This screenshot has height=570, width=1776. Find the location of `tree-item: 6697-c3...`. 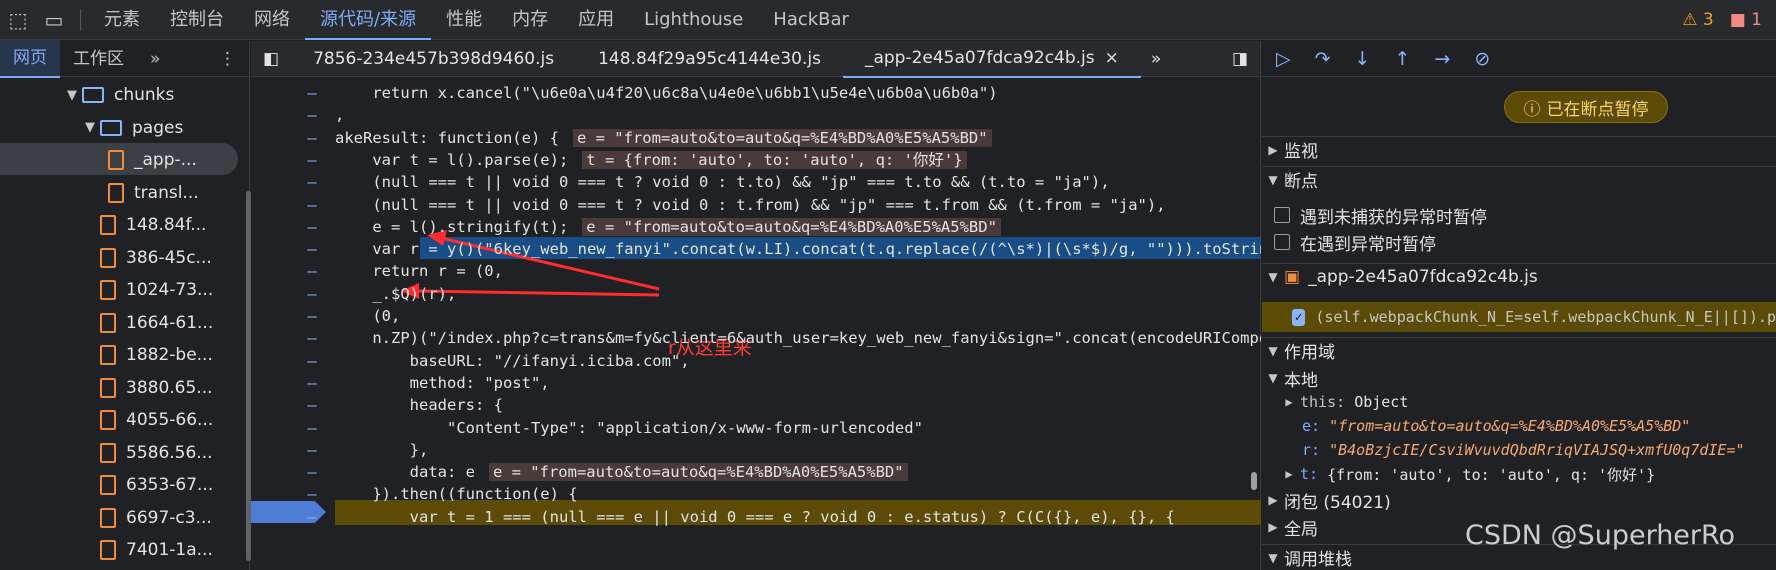

tree-item: 6697-c3... is located at coordinates (156, 518).